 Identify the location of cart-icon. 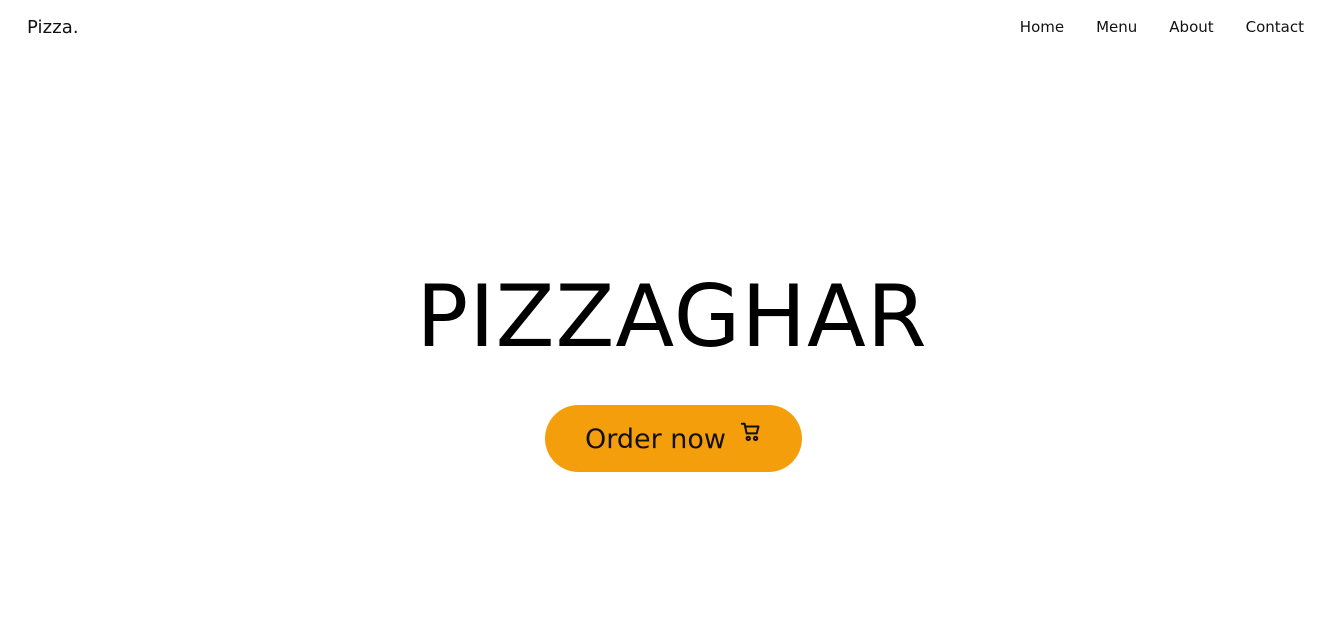
(751, 432).